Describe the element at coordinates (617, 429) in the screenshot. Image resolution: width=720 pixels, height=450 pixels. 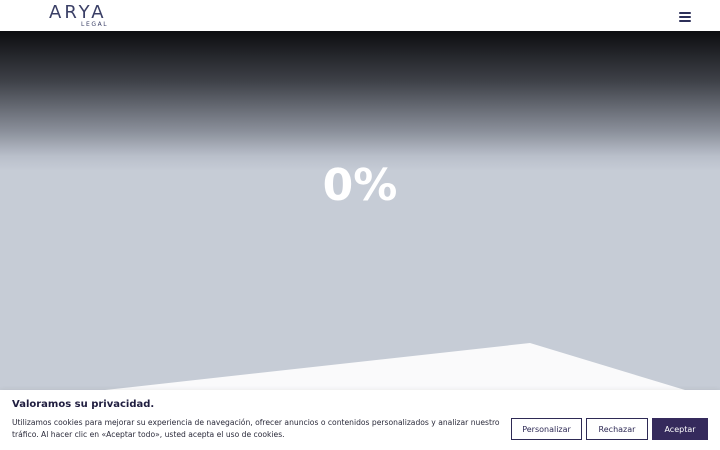
I see `reject-button: Rechazar` at that location.